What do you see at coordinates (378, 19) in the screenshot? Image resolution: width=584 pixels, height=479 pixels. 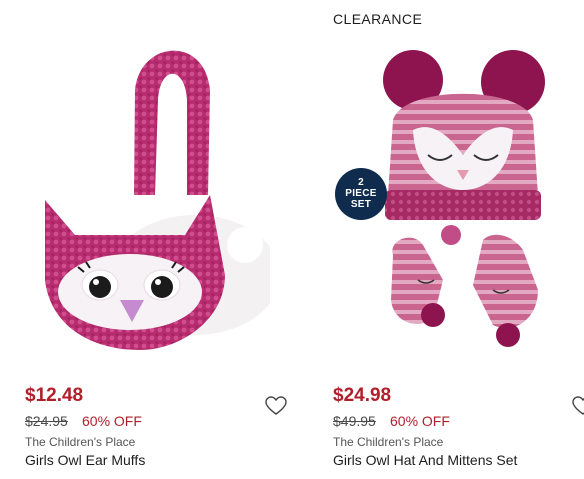 I see `clearance-flag: CLEARANCE` at bounding box center [378, 19].